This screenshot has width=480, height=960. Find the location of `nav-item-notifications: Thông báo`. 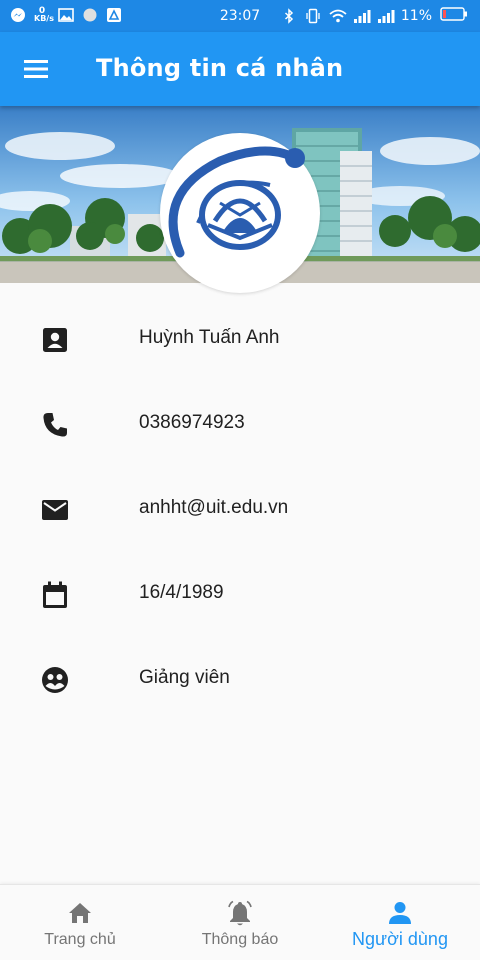

nav-item-notifications: Thông báo is located at coordinates (240, 922).